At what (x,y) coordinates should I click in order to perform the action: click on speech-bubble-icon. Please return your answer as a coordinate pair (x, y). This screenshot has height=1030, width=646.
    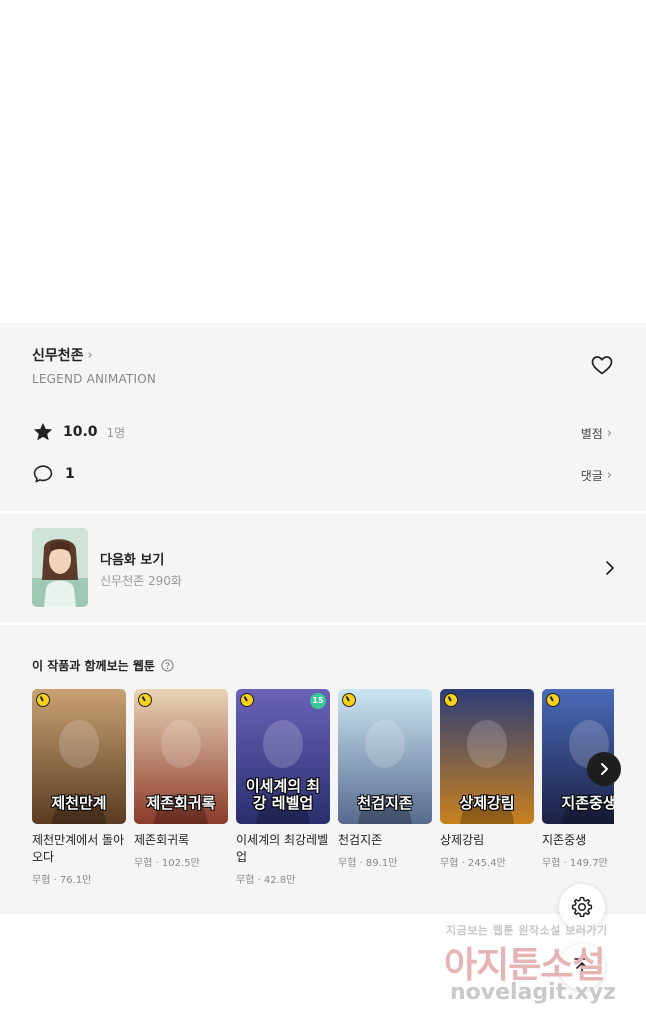
    Looking at the image, I should click on (43, 474).